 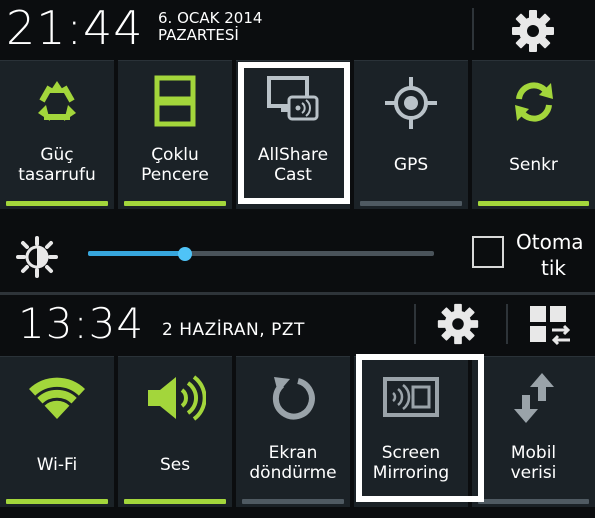 I want to click on multi-window-icon, so click(x=175, y=101).